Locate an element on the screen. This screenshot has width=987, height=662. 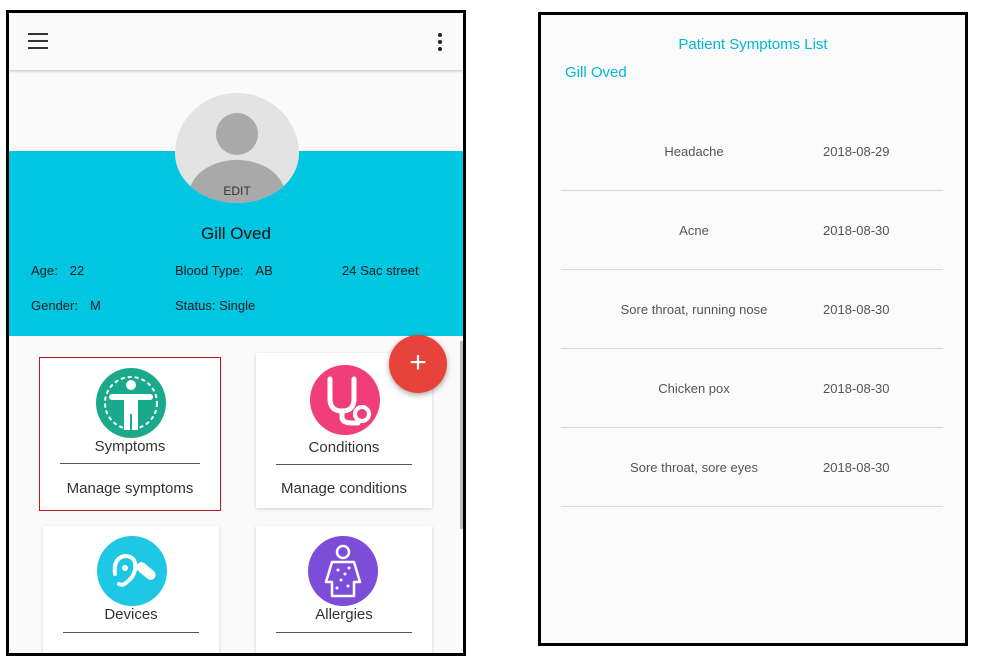
symptom-name: Acne is located at coordinates (694, 230).